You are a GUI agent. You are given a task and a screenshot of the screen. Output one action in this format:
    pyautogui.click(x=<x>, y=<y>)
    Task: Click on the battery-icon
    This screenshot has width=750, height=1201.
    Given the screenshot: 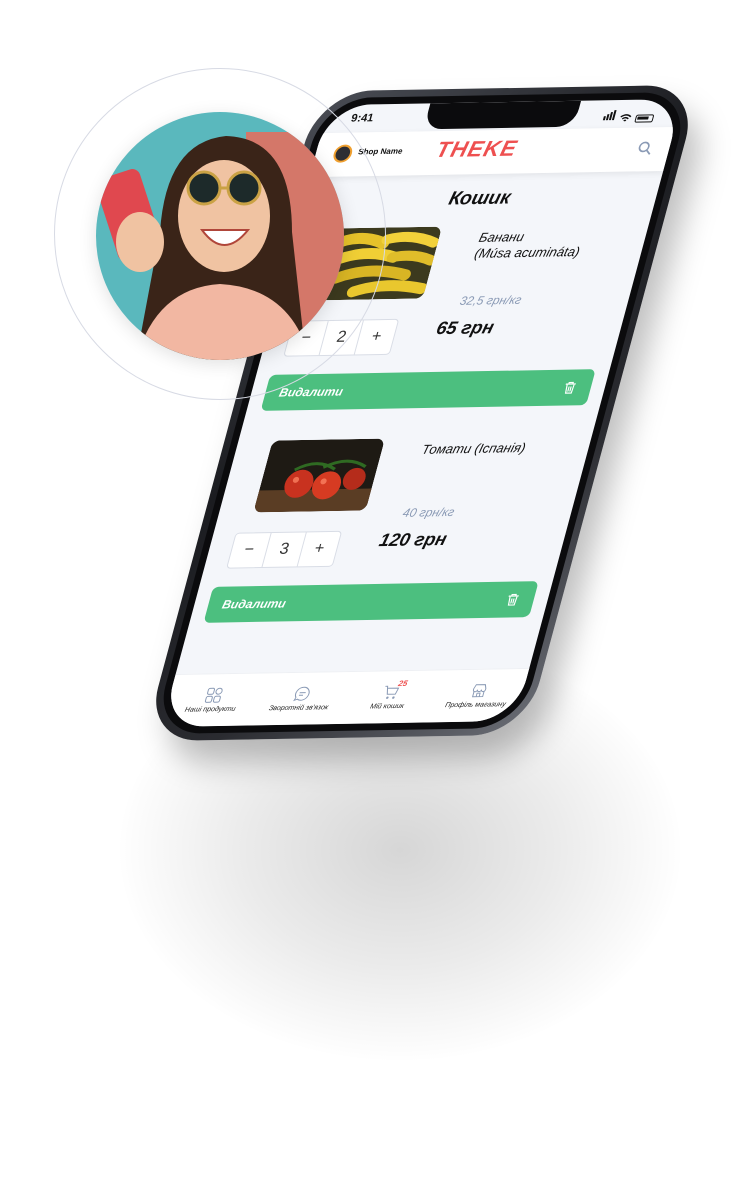 What is the action you would take?
    pyautogui.click(x=644, y=118)
    